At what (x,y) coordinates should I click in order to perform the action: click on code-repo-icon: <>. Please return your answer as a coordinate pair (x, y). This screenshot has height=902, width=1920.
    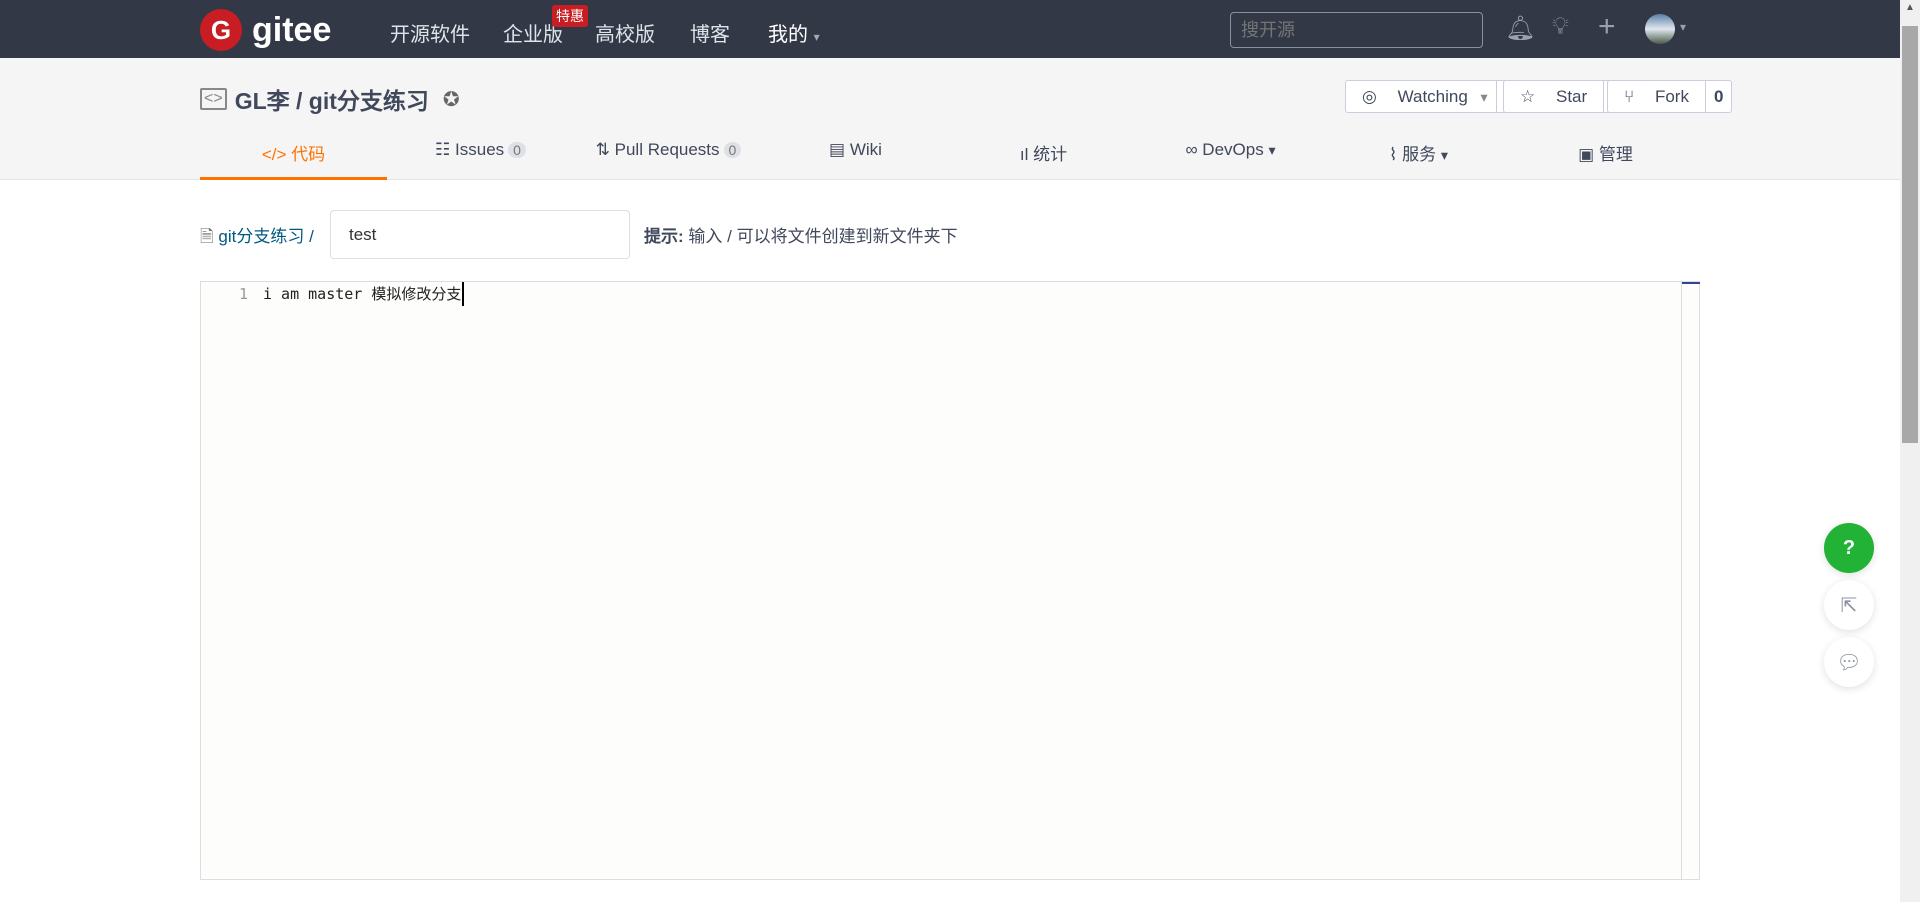
    Looking at the image, I should click on (213, 99).